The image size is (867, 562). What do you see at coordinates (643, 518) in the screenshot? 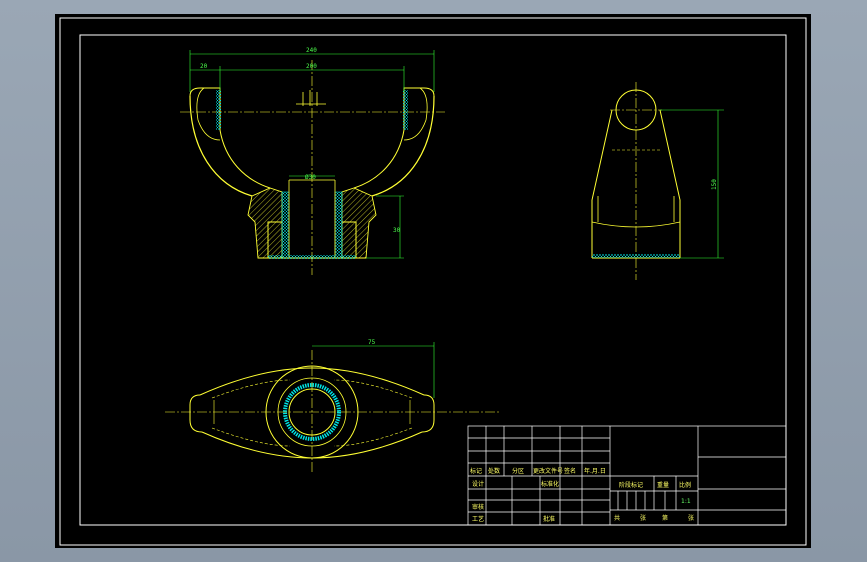
I see `tb-sheets-unit: 张` at bounding box center [643, 518].